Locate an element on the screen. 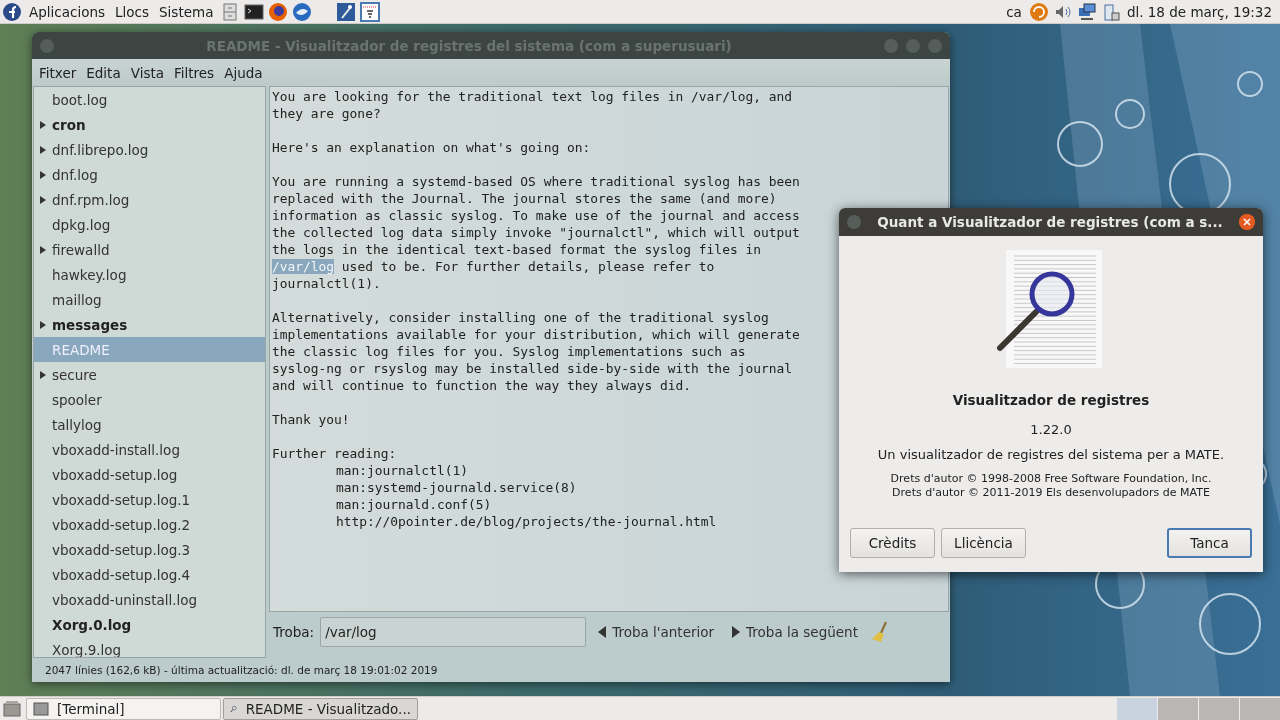 This screenshot has width=1280, height=720. log-text-line: the logs in the identical text-based format the syslog files in is located at coordinates (516, 249).